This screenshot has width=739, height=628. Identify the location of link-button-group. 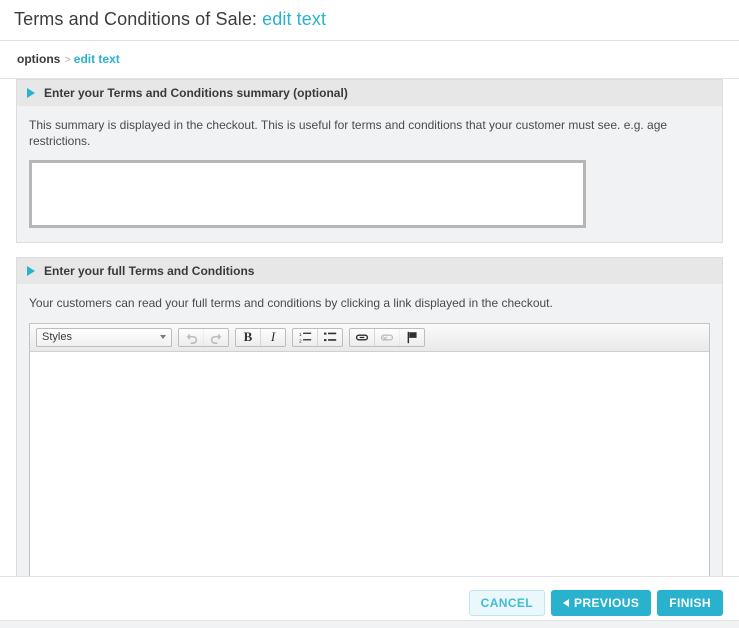
(387, 337).